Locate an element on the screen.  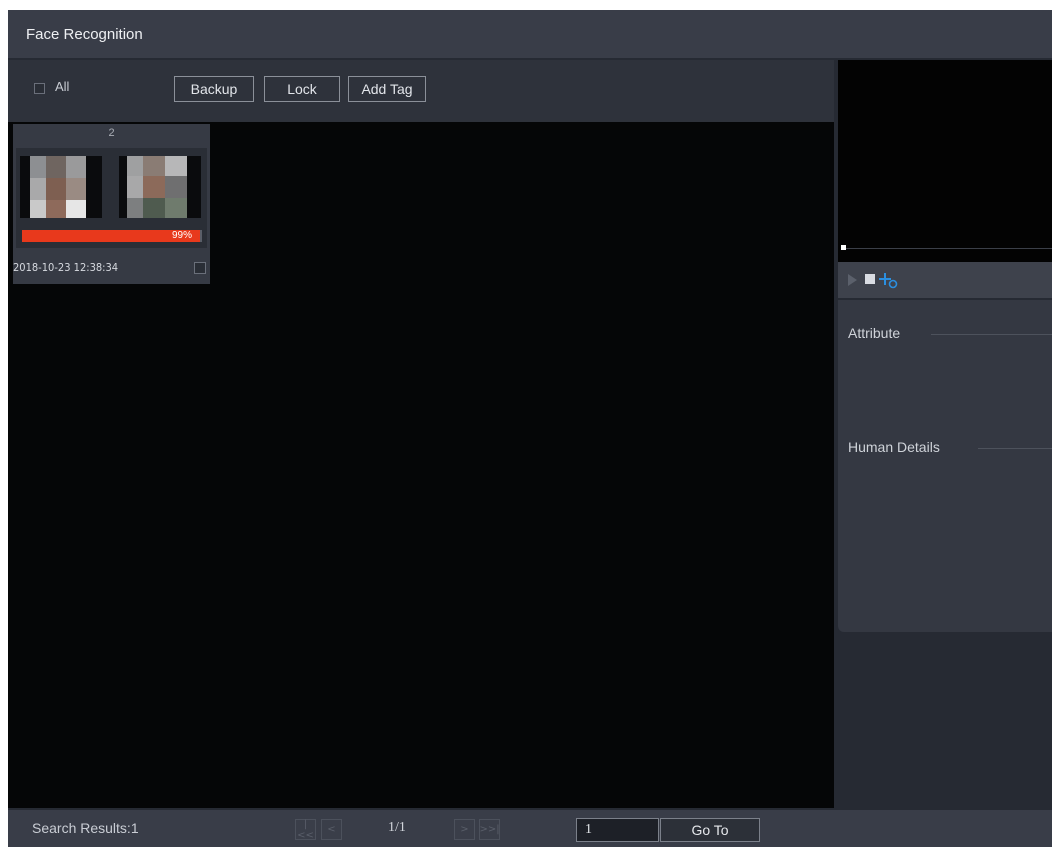
playback-controls is located at coordinates (945, 280).